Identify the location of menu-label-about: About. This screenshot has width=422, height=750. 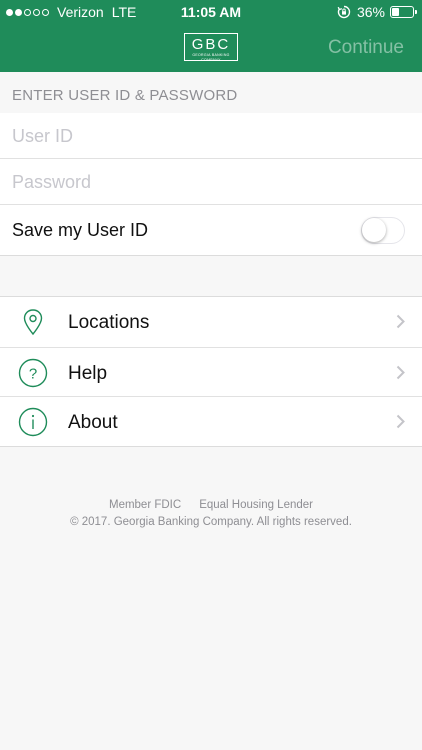
(93, 422).